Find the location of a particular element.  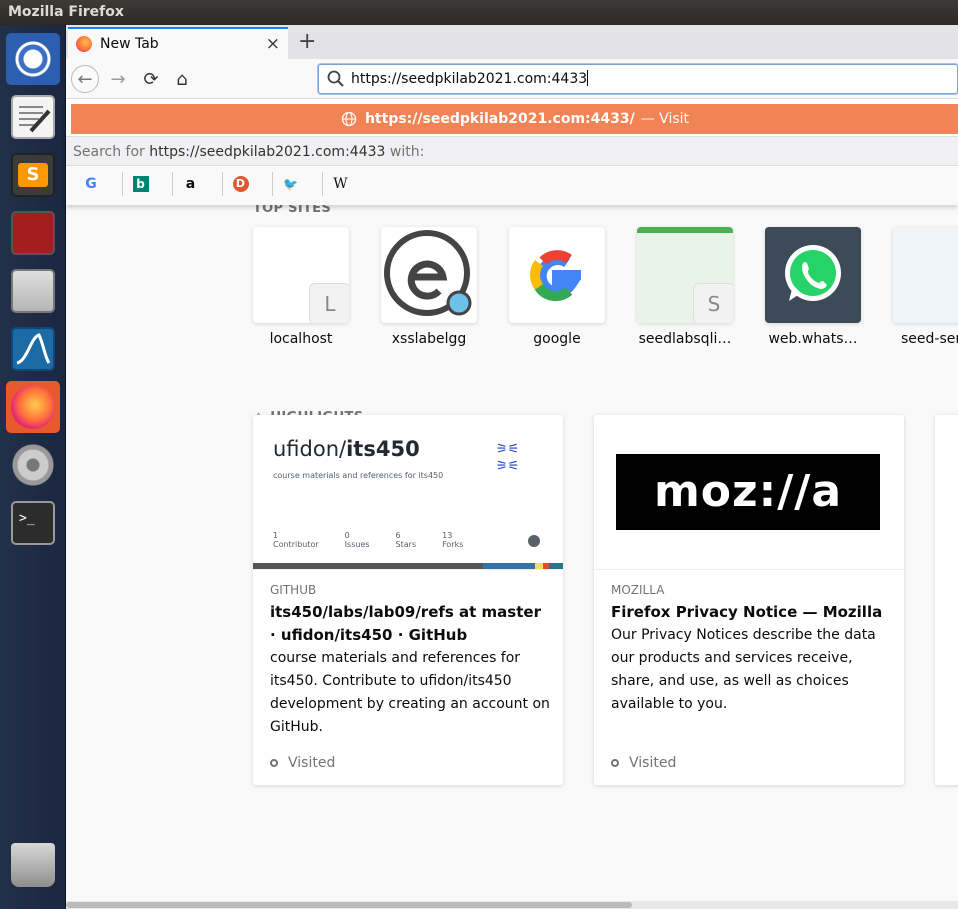

top-site-seed-server: seed-ser is located at coordinates (925, 287).